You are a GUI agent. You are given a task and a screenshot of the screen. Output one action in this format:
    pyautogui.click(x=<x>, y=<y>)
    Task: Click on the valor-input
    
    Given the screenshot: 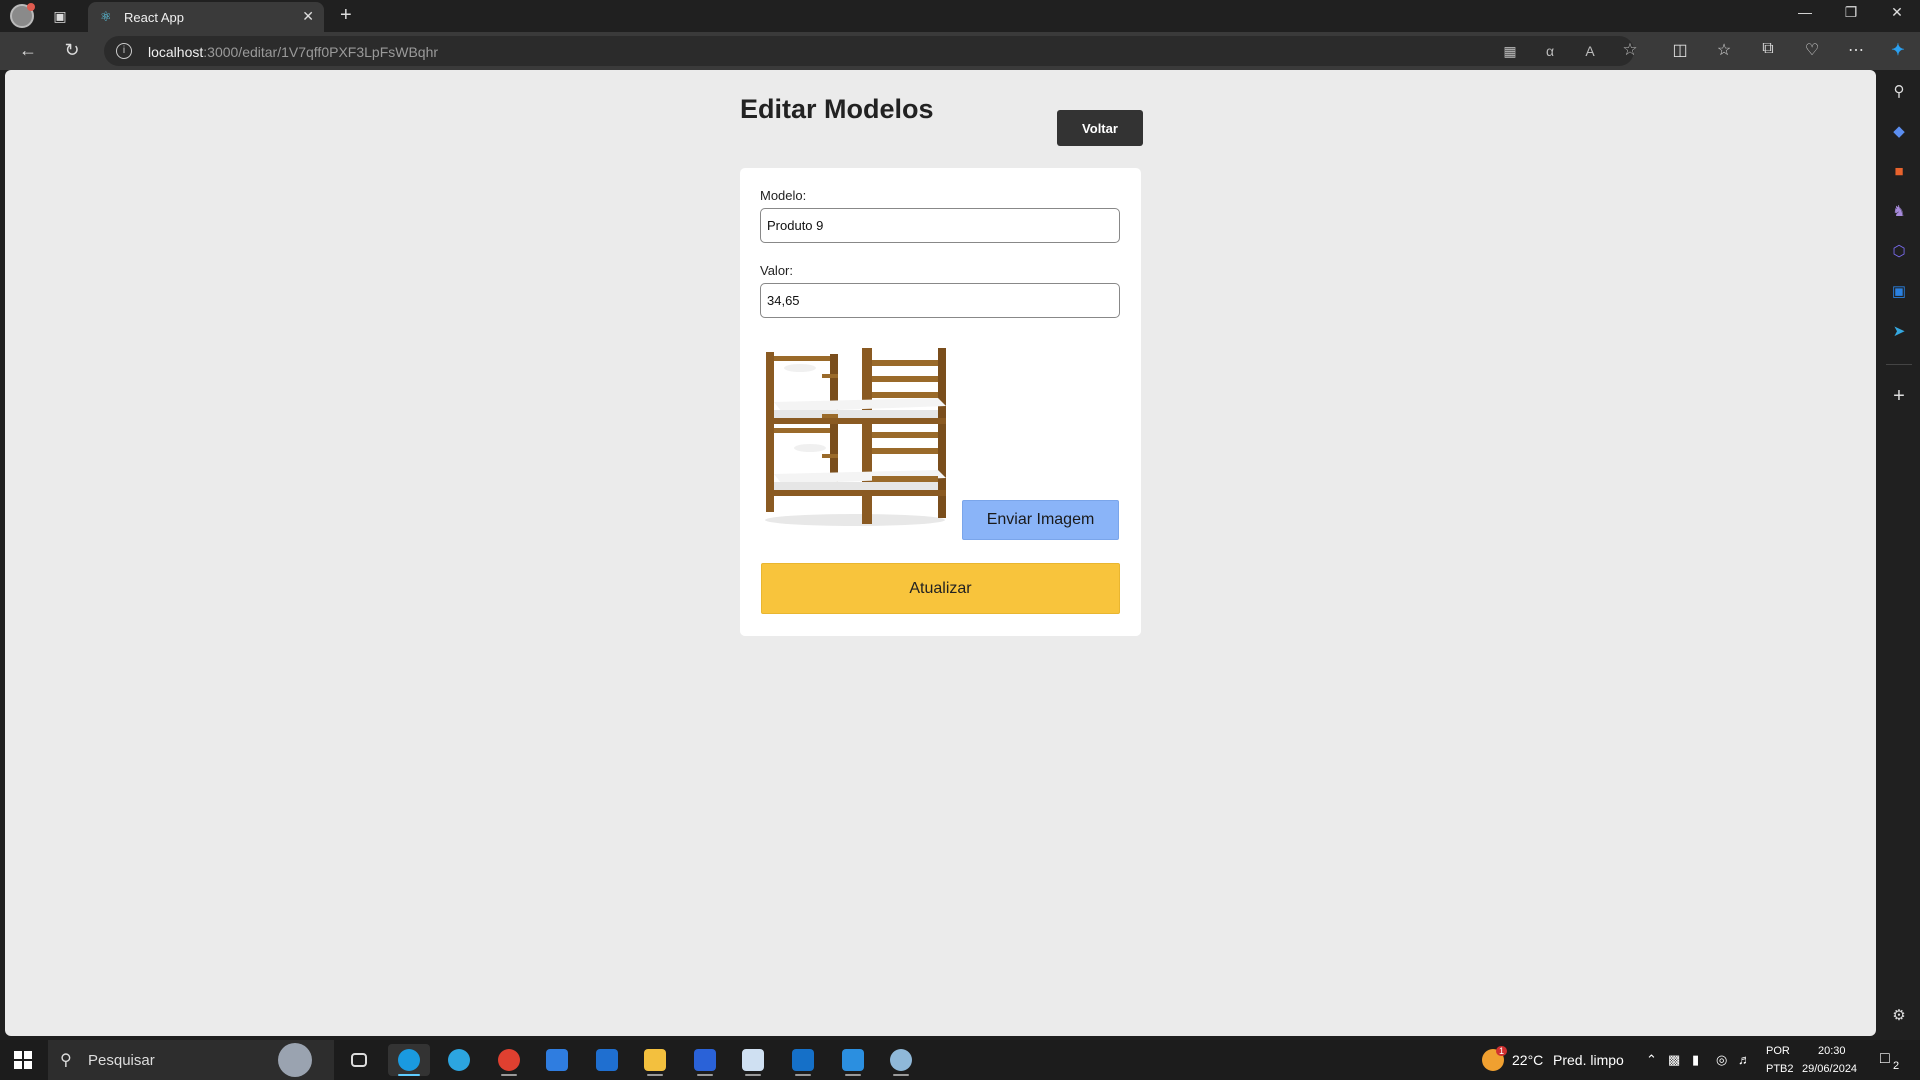 What is the action you would take?
    pyautogui.click(x=940, y=300)
    